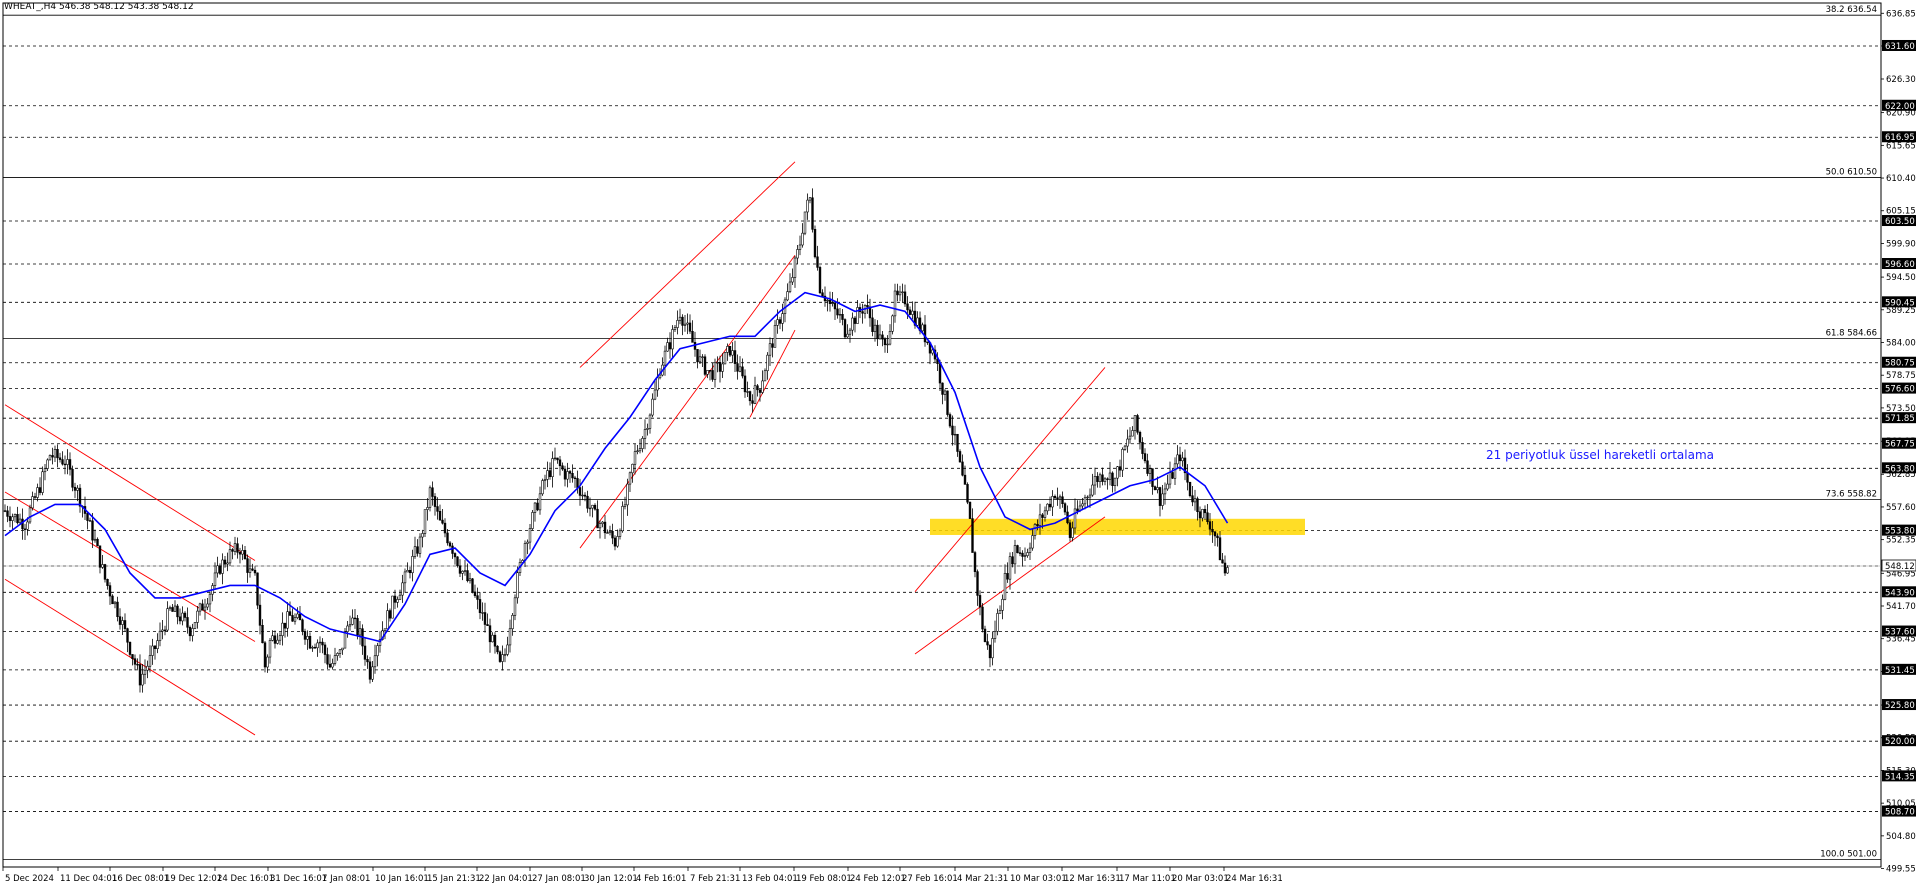 Image resolution: width=1916 pixels, height=892 pixels. What do you see at coordinates (1900, 633) in the screenshot?
I see `price-marker-label: 537.60` at bounding box center [1900, 633].